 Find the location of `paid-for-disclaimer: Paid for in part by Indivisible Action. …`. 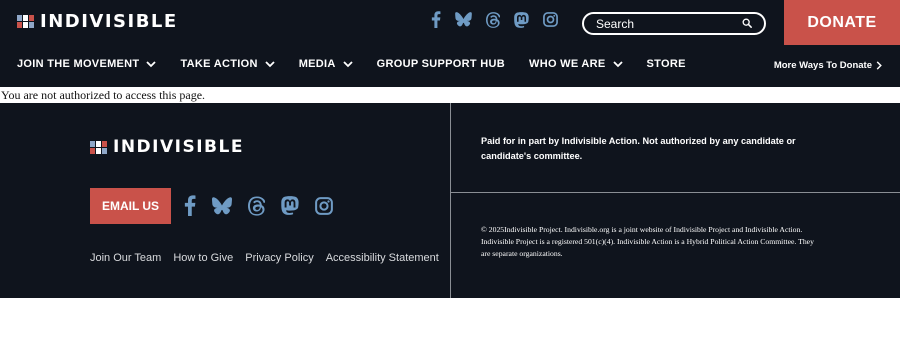

paid-for-disclaimer: Paid for in part by Indivisible Action. … is located at coordinates (638, 148).